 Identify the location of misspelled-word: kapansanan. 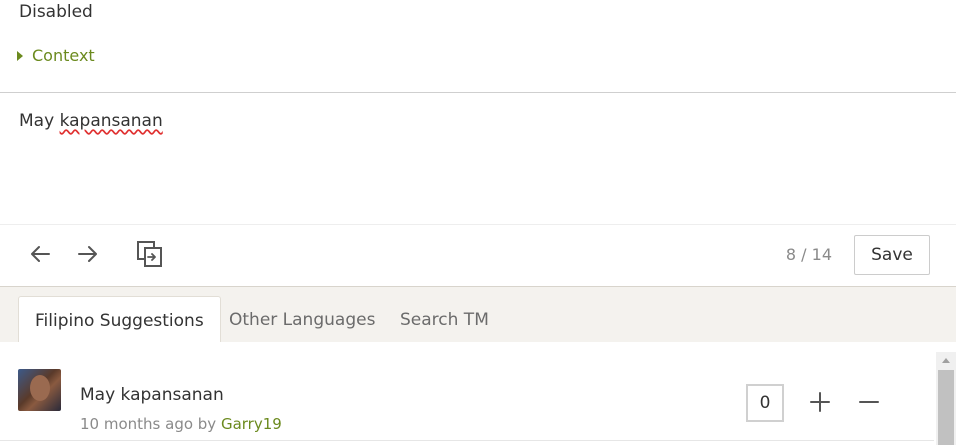
(111, 121).